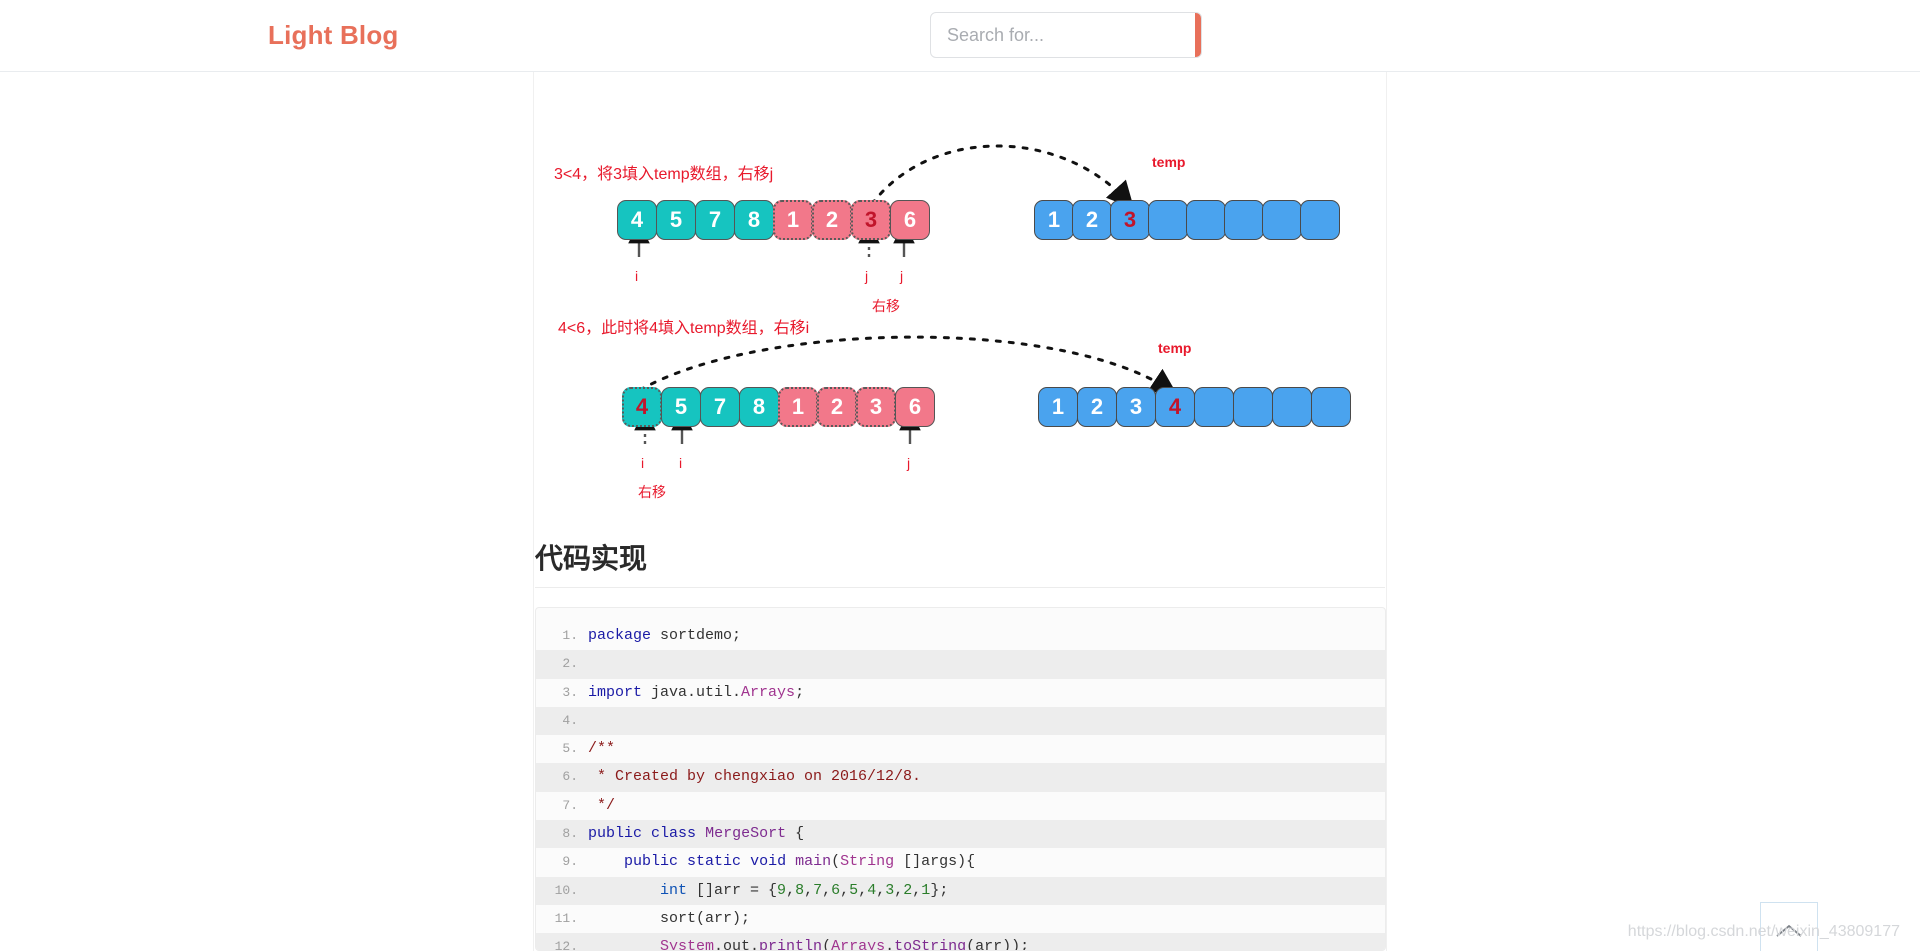 The image size is (1920, 951). Describe the element at coordinates (960, 587) in the screenshot. I see `section-divider` at that location.